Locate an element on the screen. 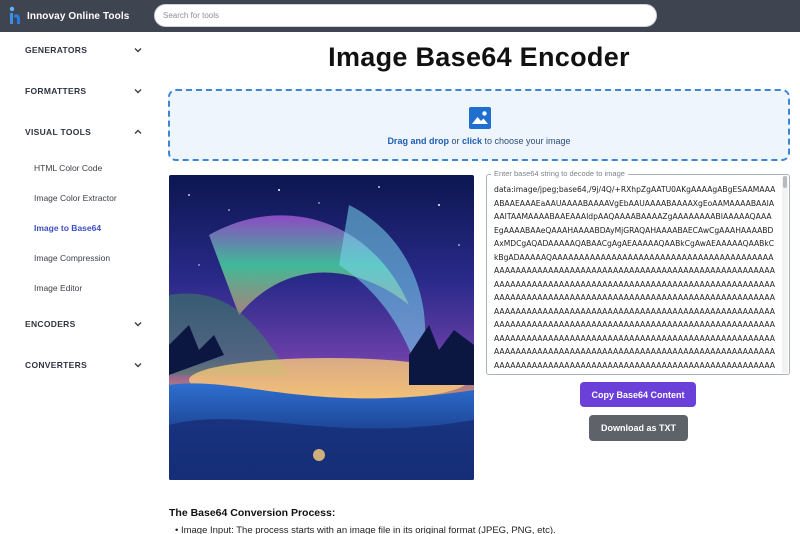 The image size is (800, 534). sidebar-section-generators: GENERATORS is located at coordinates (84, 50).